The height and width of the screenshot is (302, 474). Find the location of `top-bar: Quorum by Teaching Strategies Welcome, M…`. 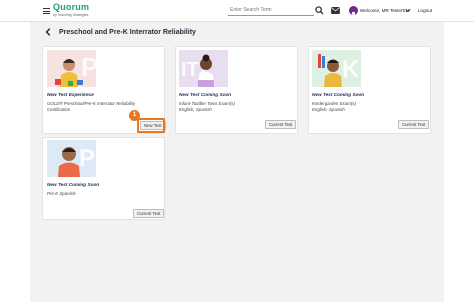

top-bar: Quorum by Teaching Strategies Welcome, M… is located at coordinates (237, 11).